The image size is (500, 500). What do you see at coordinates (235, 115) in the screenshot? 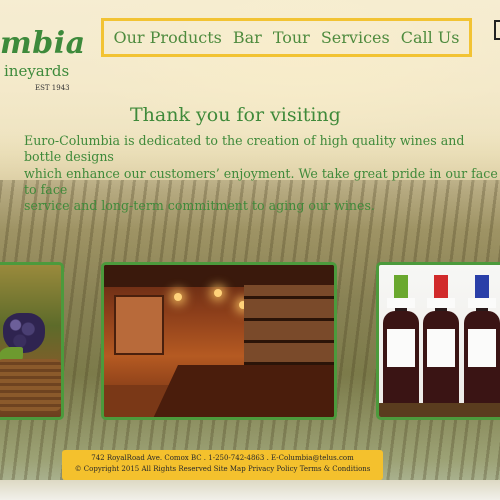
I see `page-heading: Thank you for visiting` at bounding box center [235, 115].